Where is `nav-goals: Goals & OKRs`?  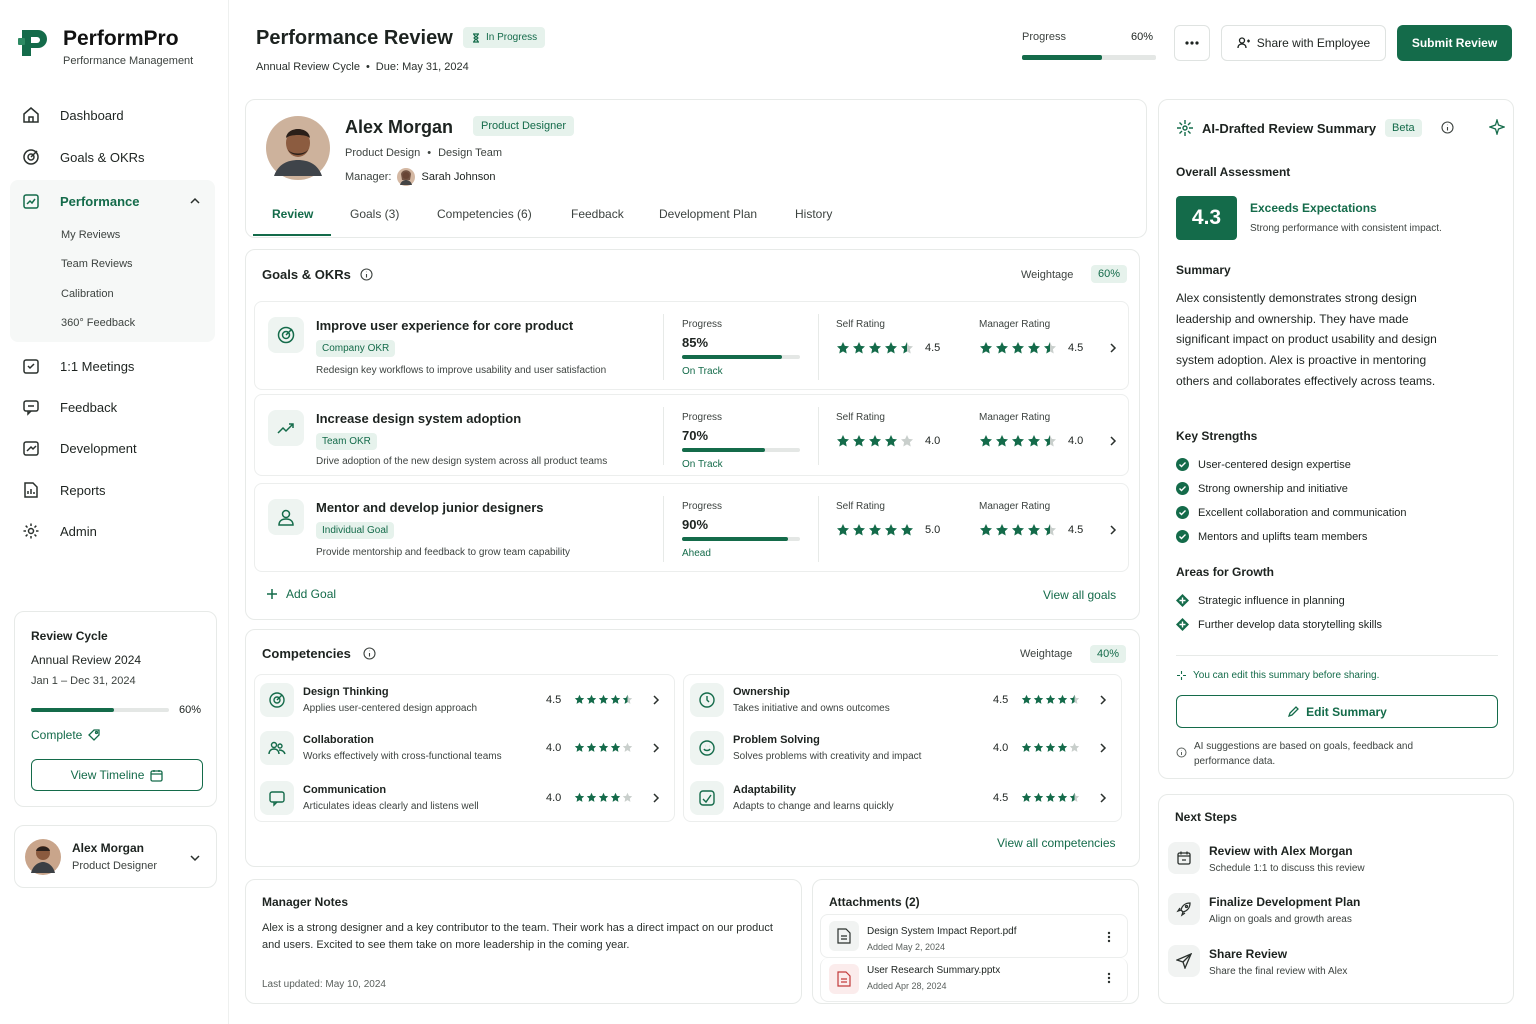 nav-goals: Goals & OKRs is located at coordinates (83, 157).